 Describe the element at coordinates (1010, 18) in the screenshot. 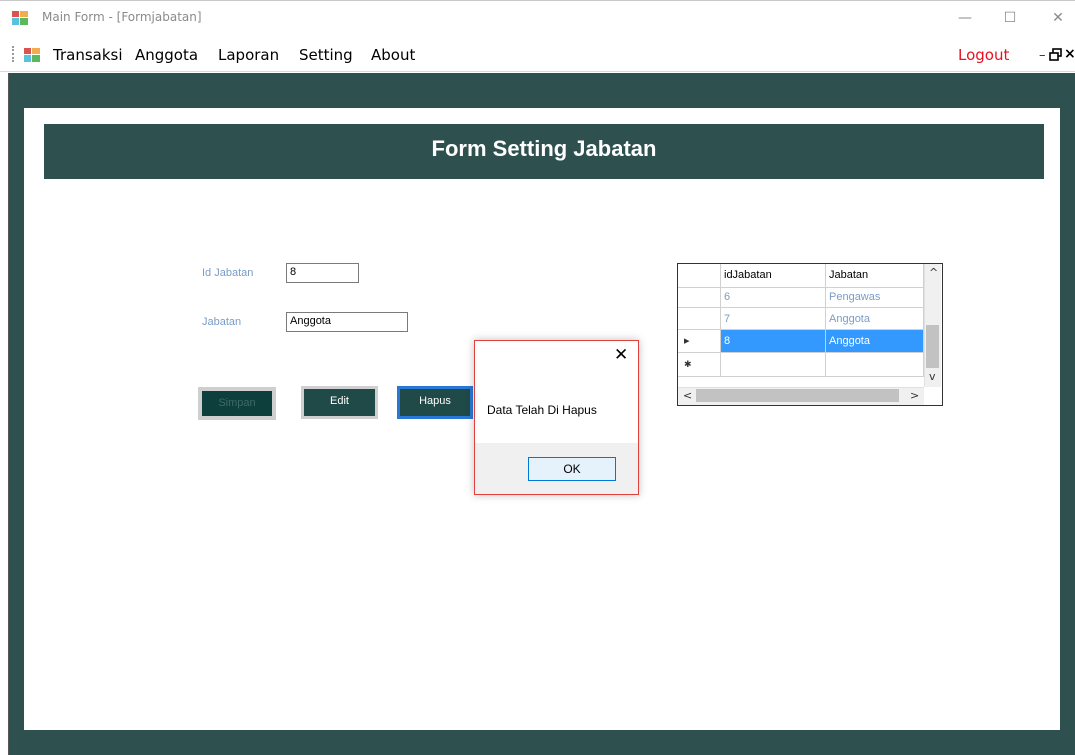

I see `maximize-icon: ☐` at that location.